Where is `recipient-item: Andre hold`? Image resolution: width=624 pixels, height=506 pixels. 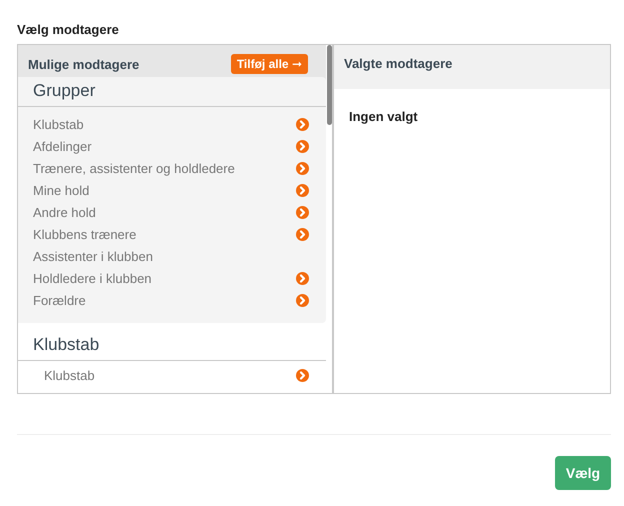
recipient-item: Andre hold is located at coordinates (64, 212).